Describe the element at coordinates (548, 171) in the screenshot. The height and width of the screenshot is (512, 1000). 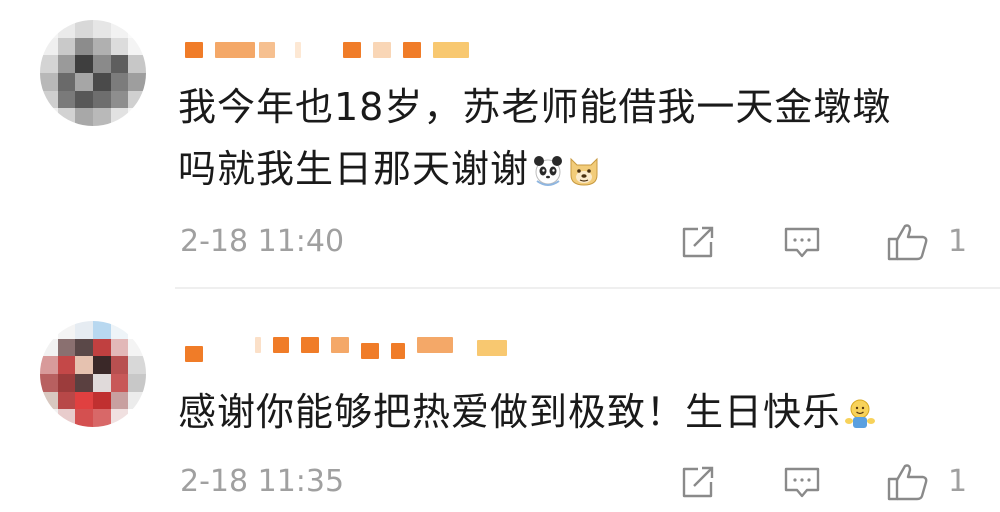
I see `panda-emoji` at that location.